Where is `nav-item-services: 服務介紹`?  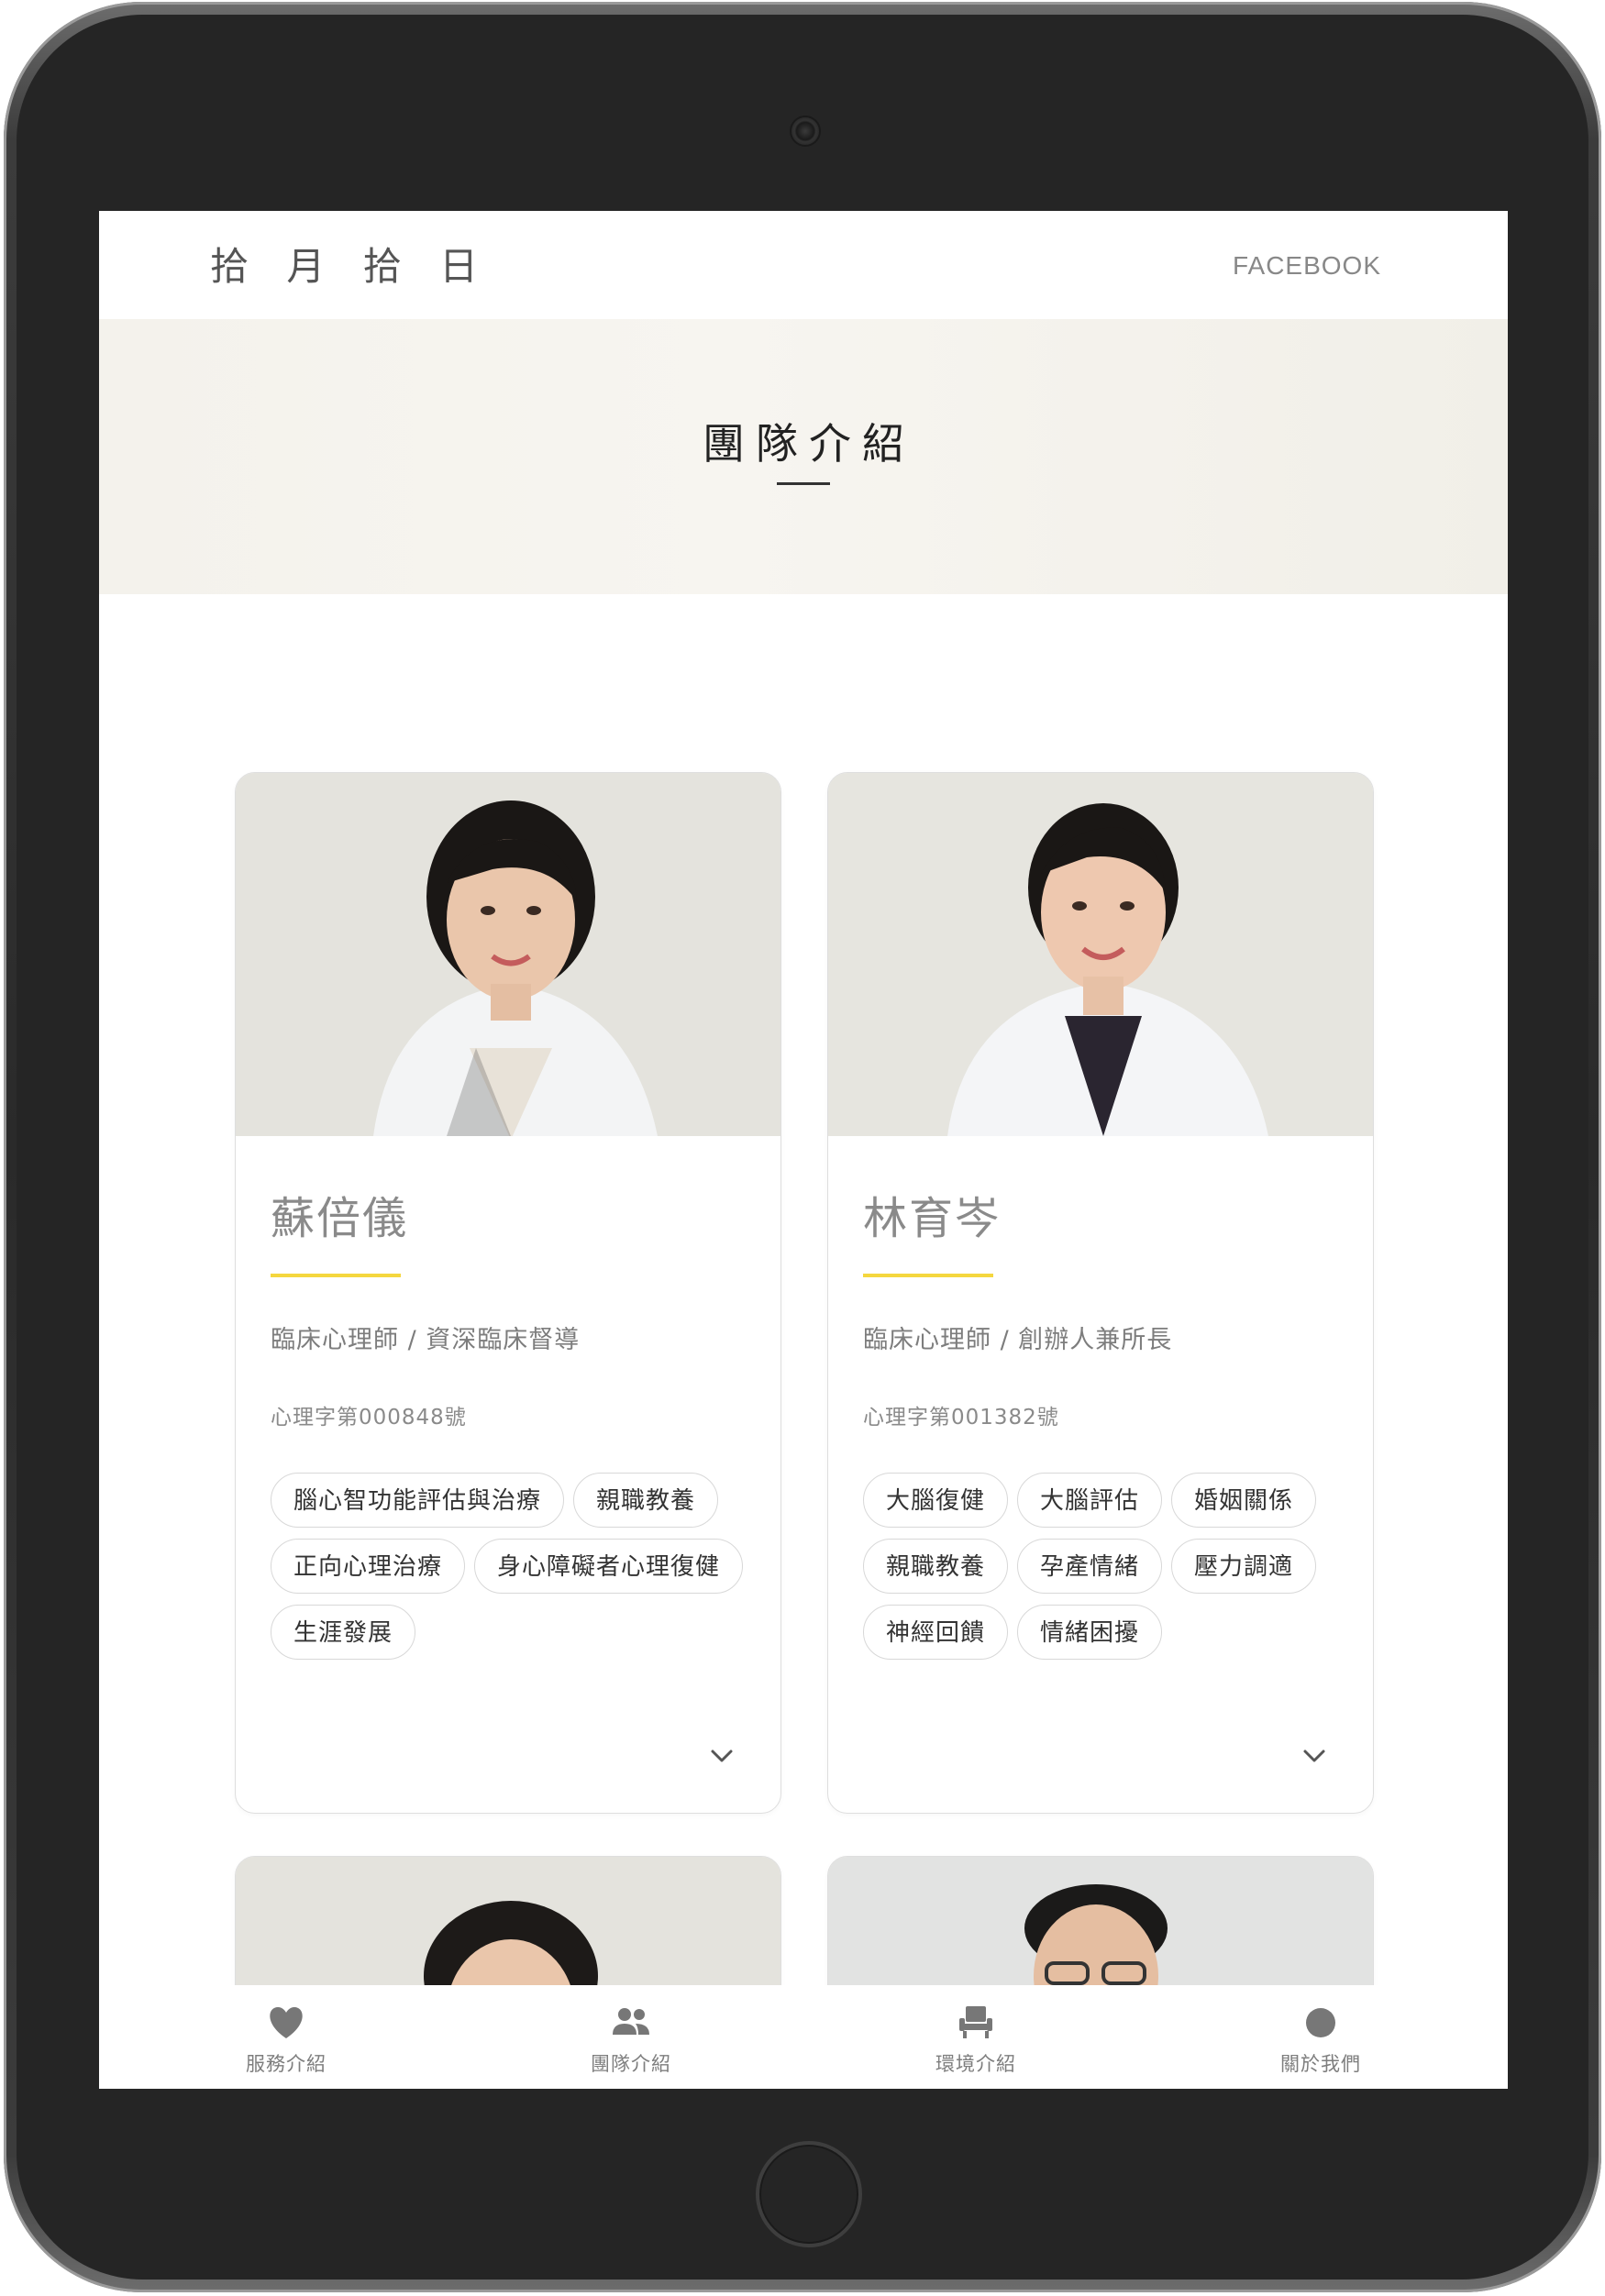 nav-item-services: 服務介紹 is located at coordinates (286, 2037).